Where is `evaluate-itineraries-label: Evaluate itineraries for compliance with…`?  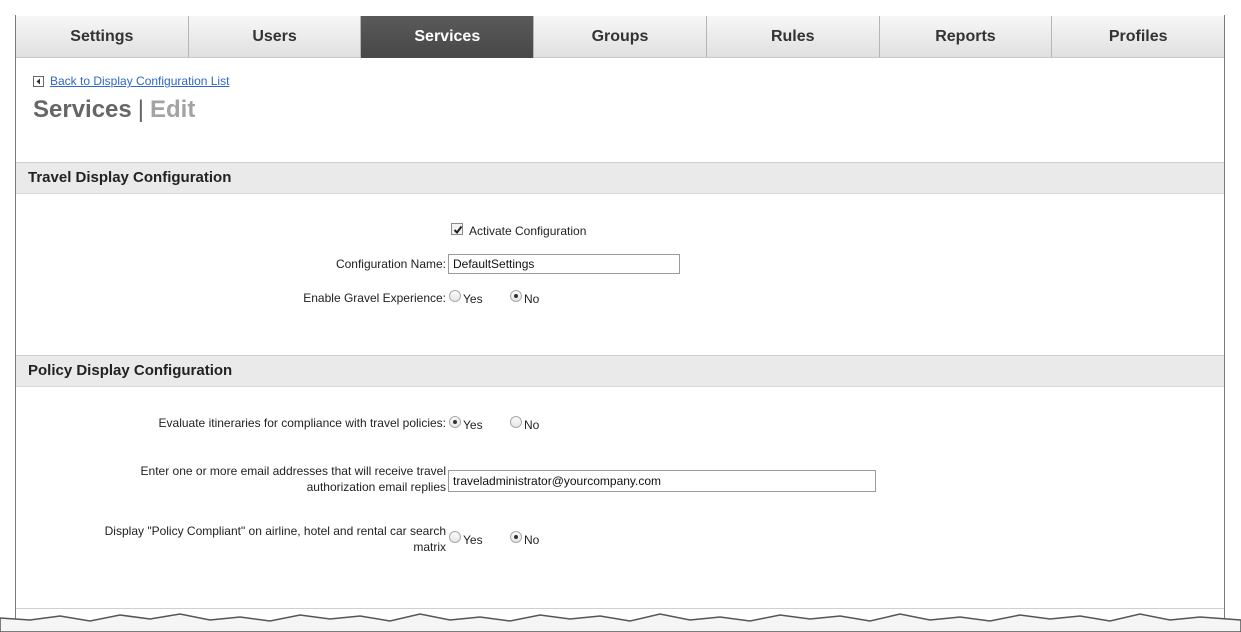 evaluate-itineraries-label: Evaluate itineraries for compliance with… is located at coordinates (302, 423).